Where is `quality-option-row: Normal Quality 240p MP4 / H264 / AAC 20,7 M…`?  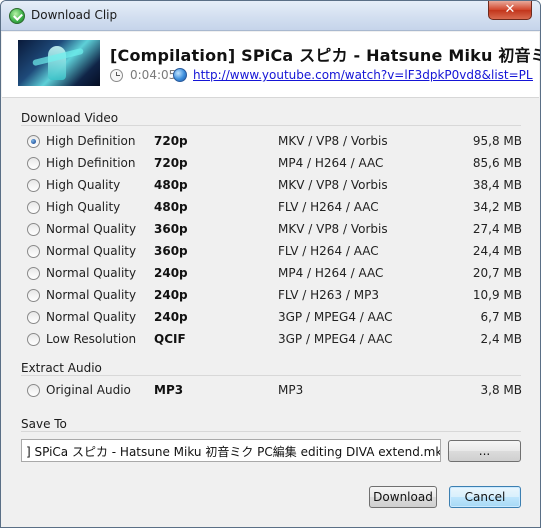 quality-option-row: Normal Quality 240p MP4 / H264 / AAC 20,7 M… is located at coordinates (273, 273).